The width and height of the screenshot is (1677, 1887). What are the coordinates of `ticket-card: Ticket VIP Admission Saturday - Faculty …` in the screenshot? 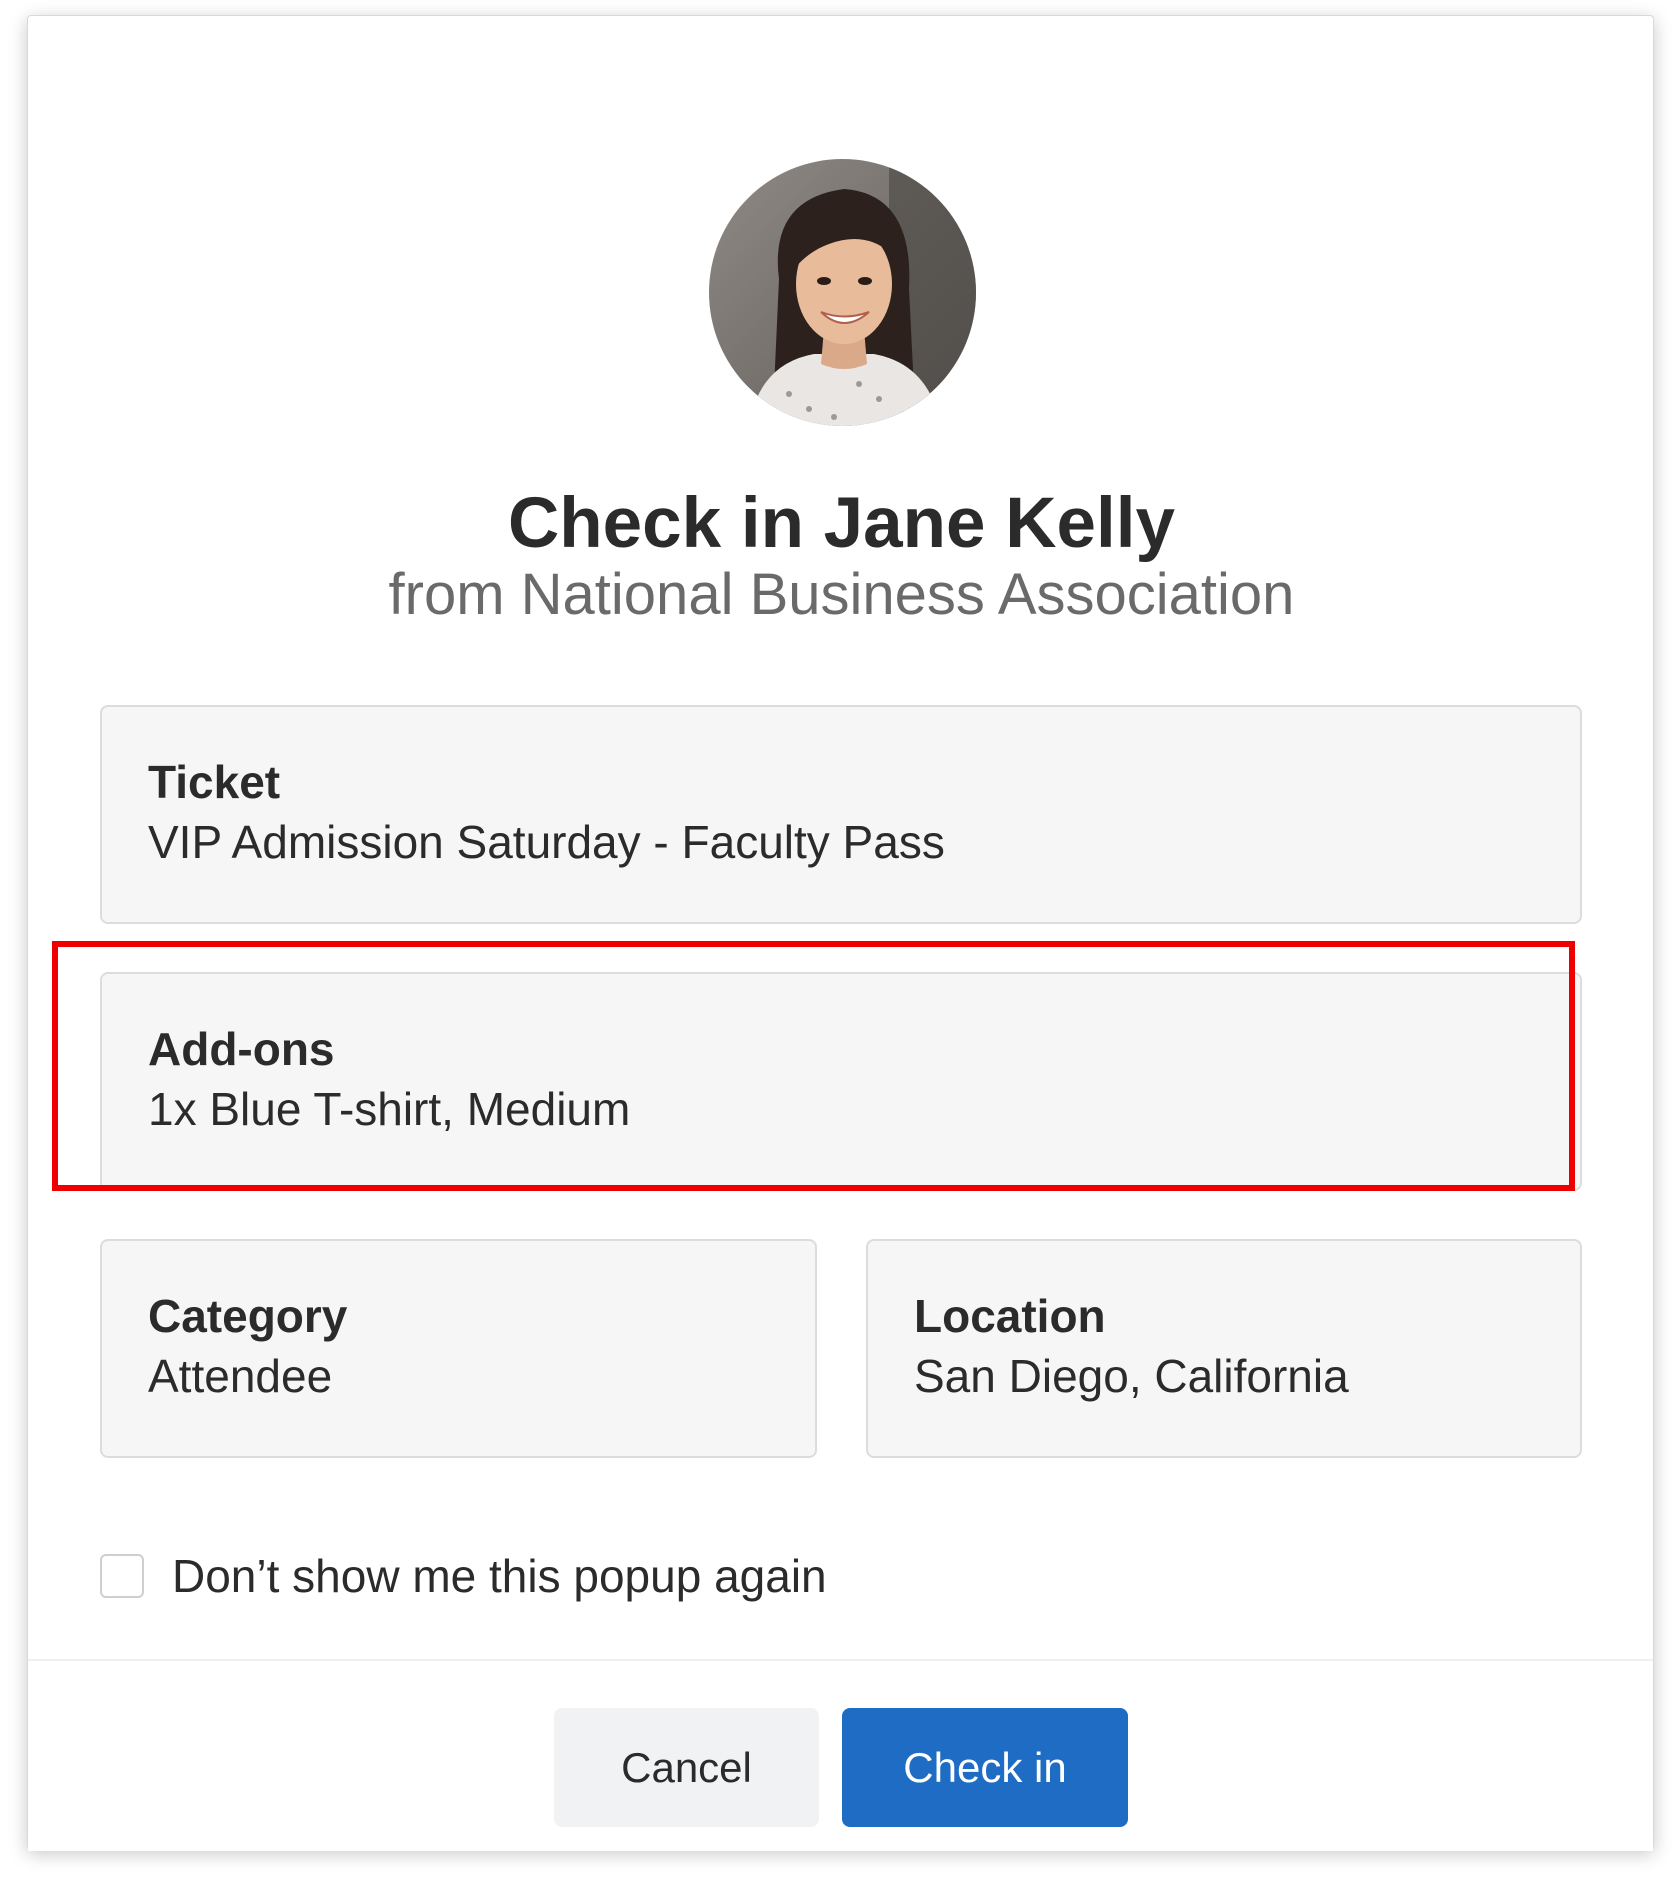 It's located at (841, 814).